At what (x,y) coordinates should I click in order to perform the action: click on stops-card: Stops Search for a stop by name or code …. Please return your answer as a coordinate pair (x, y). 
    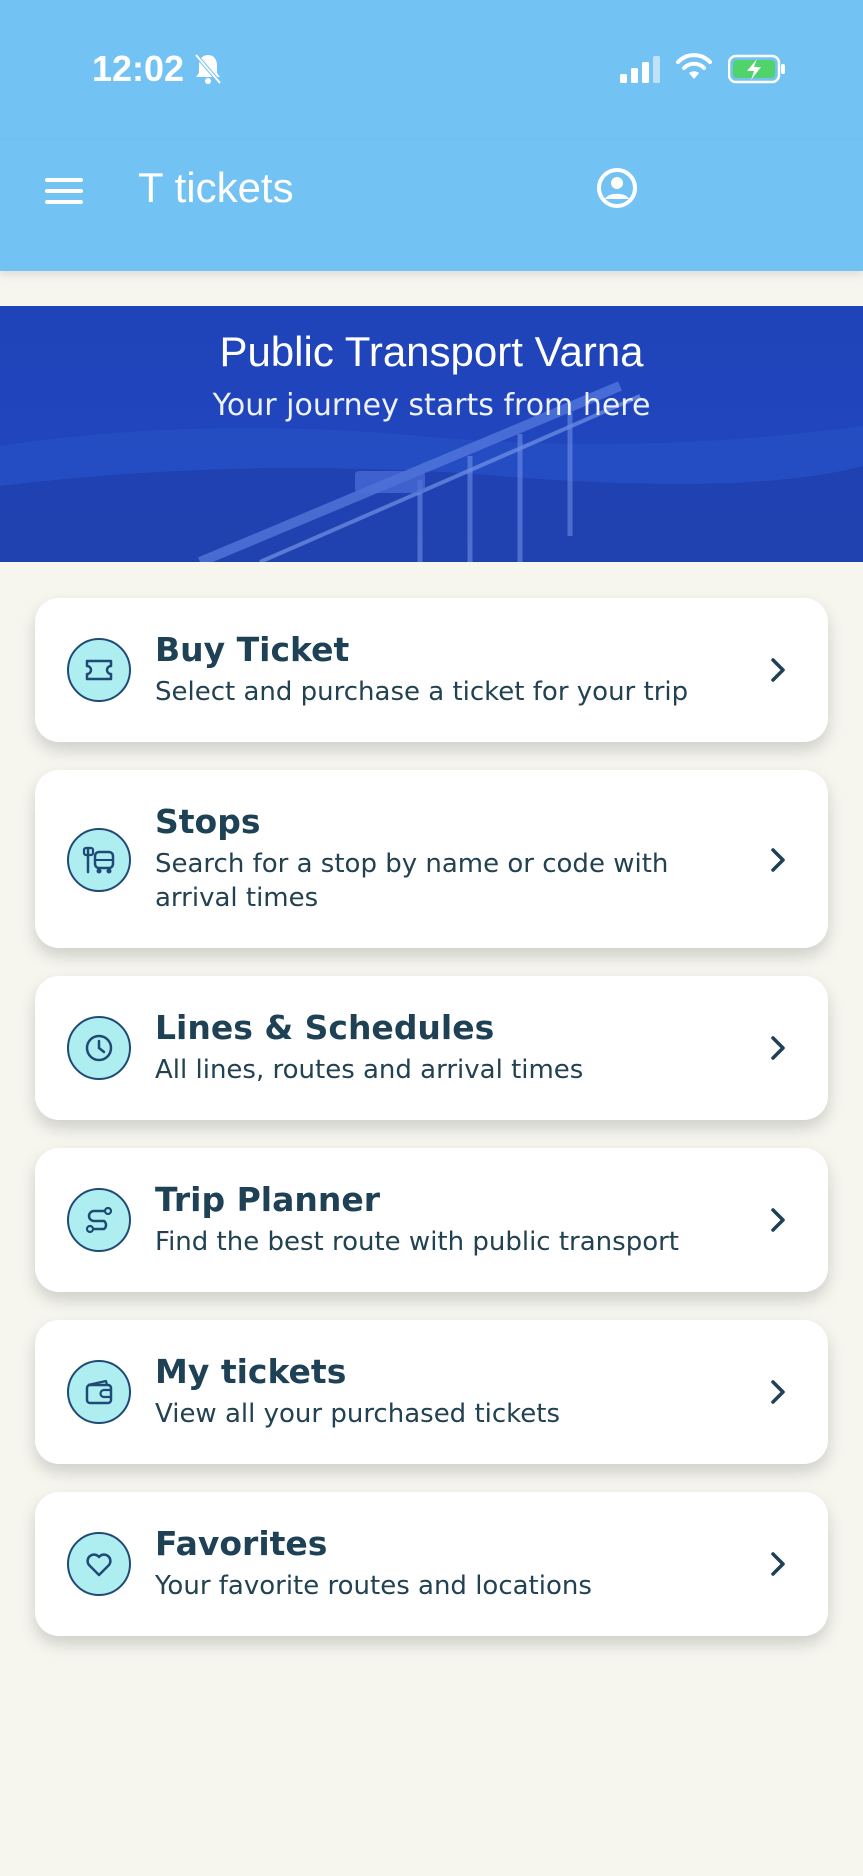
    Looking at the image, I should click on (431, 859).